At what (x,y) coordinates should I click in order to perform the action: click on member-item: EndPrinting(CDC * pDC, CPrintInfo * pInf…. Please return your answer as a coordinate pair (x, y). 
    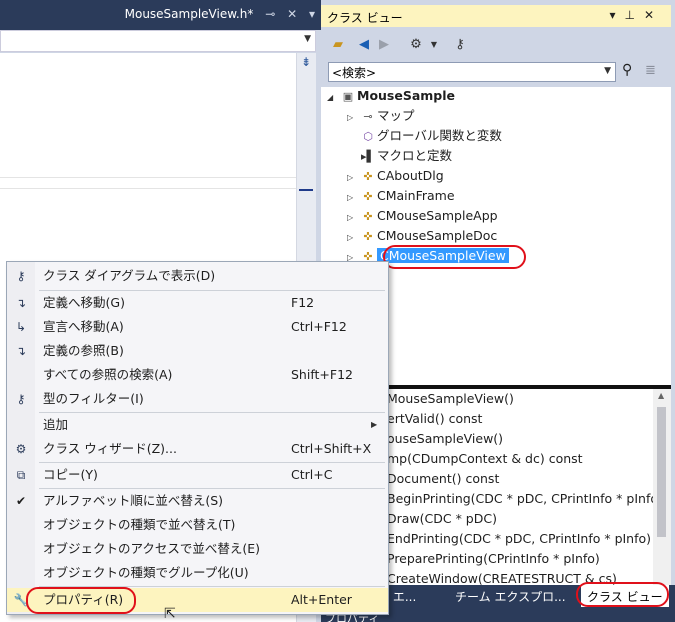
    Looking at the image, I should click on (519, 539).